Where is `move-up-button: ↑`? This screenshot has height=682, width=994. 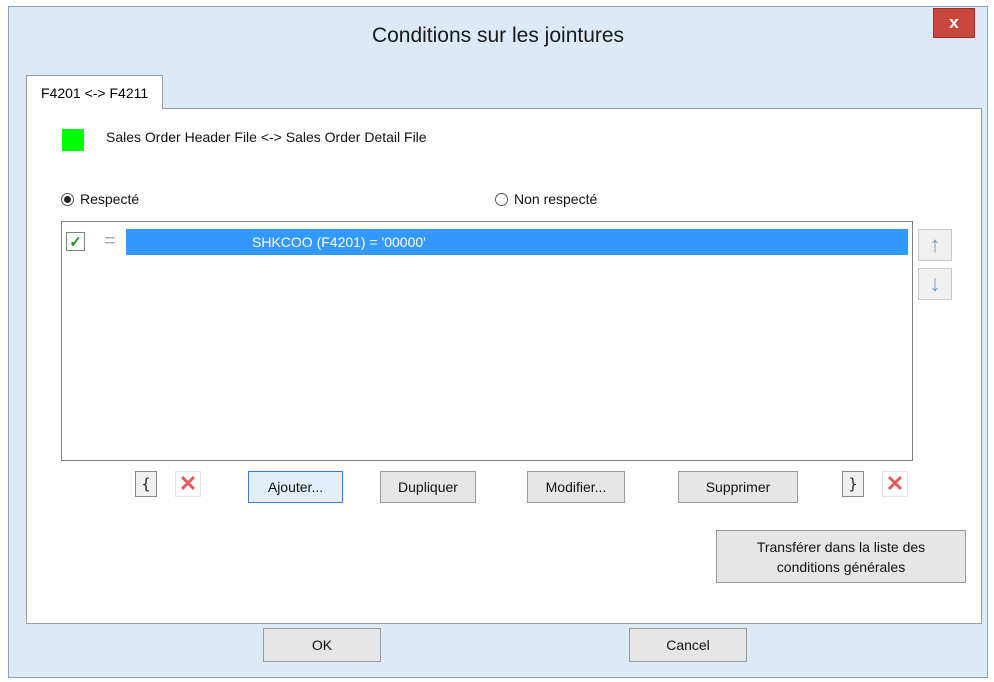
move-up-button: ↑ is located at coordinates (935, 245).